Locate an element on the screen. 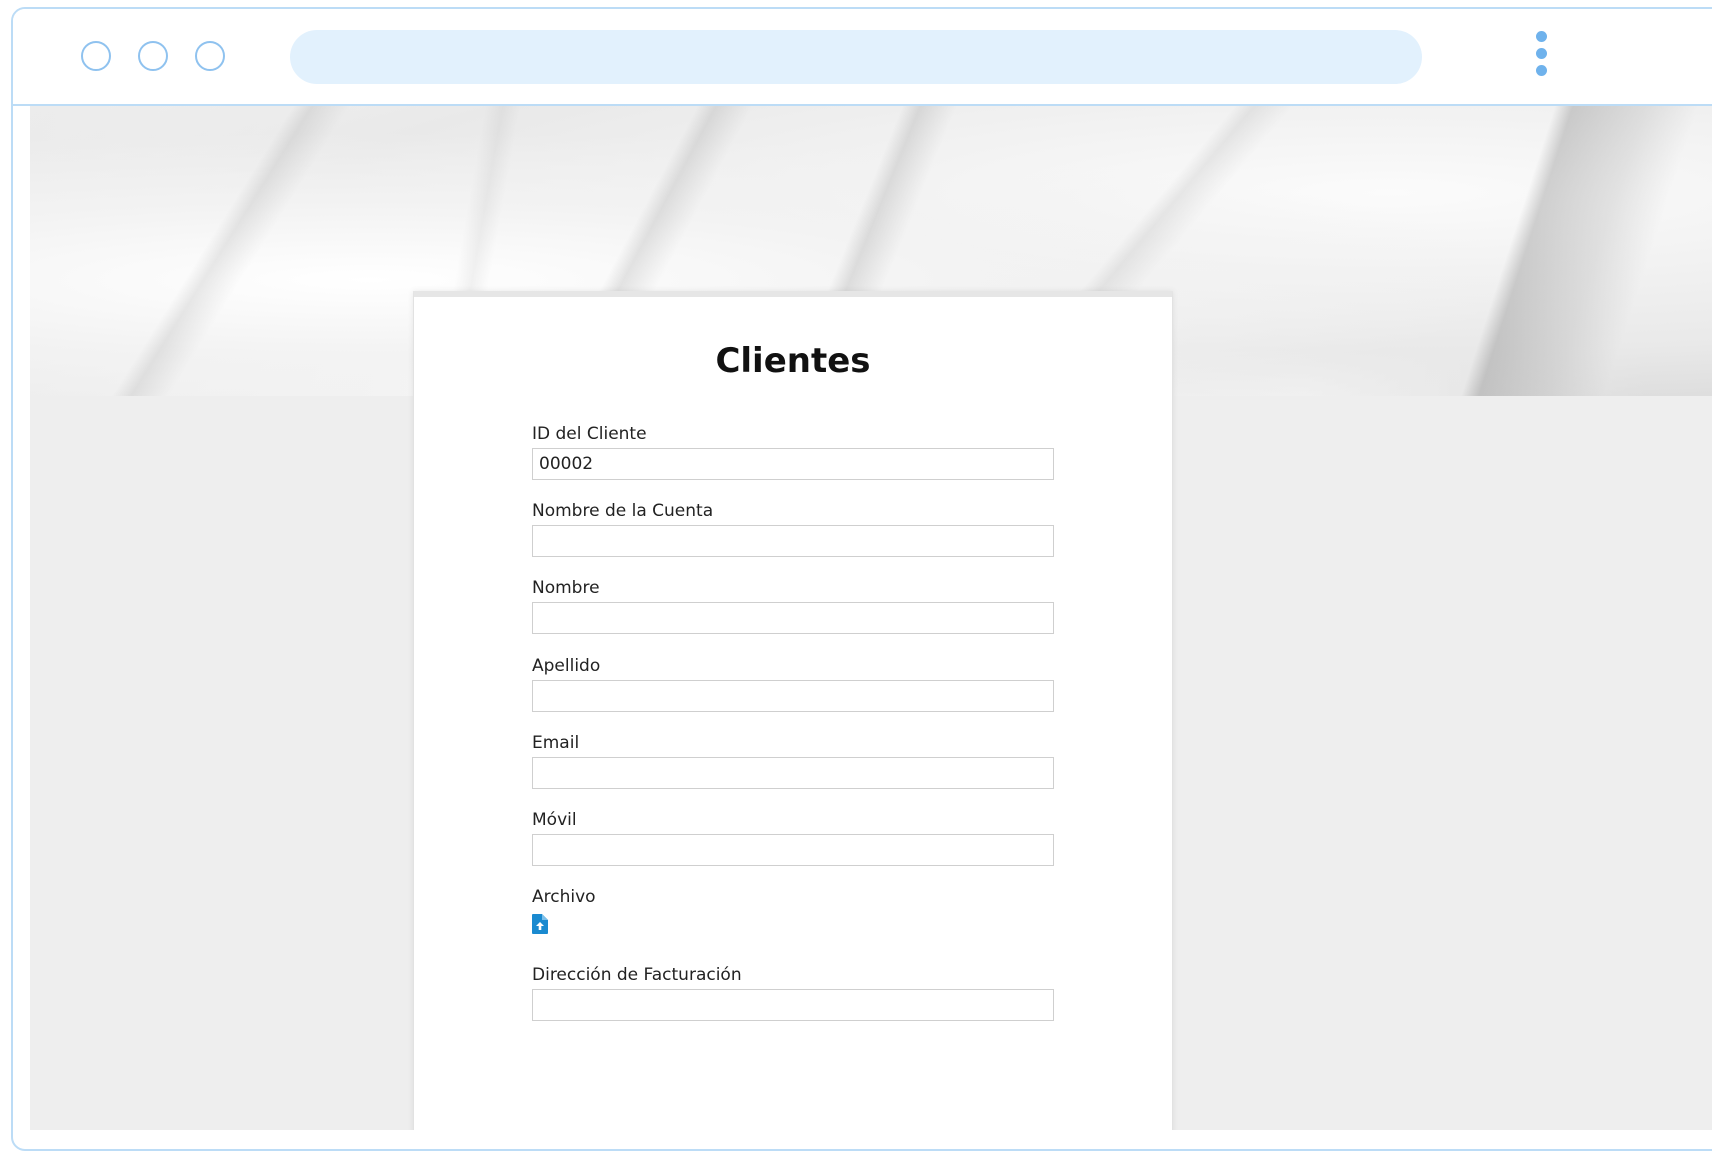 The image size is (1712, 1151). mobile-field-group: Móvil is located at coordinates (793, 837).